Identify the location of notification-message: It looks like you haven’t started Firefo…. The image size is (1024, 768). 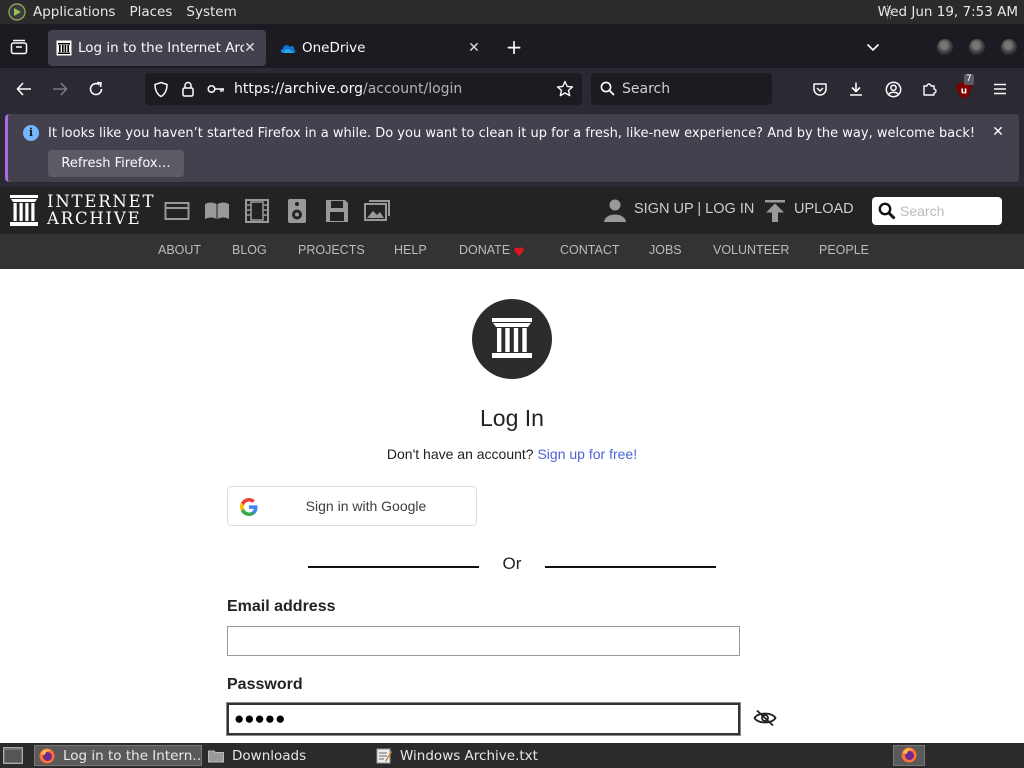
(512, 133).